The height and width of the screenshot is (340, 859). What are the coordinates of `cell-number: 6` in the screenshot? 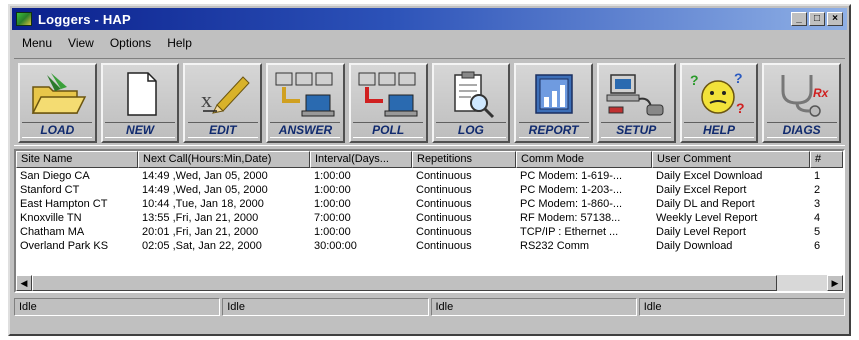 It's located at (817, 246).